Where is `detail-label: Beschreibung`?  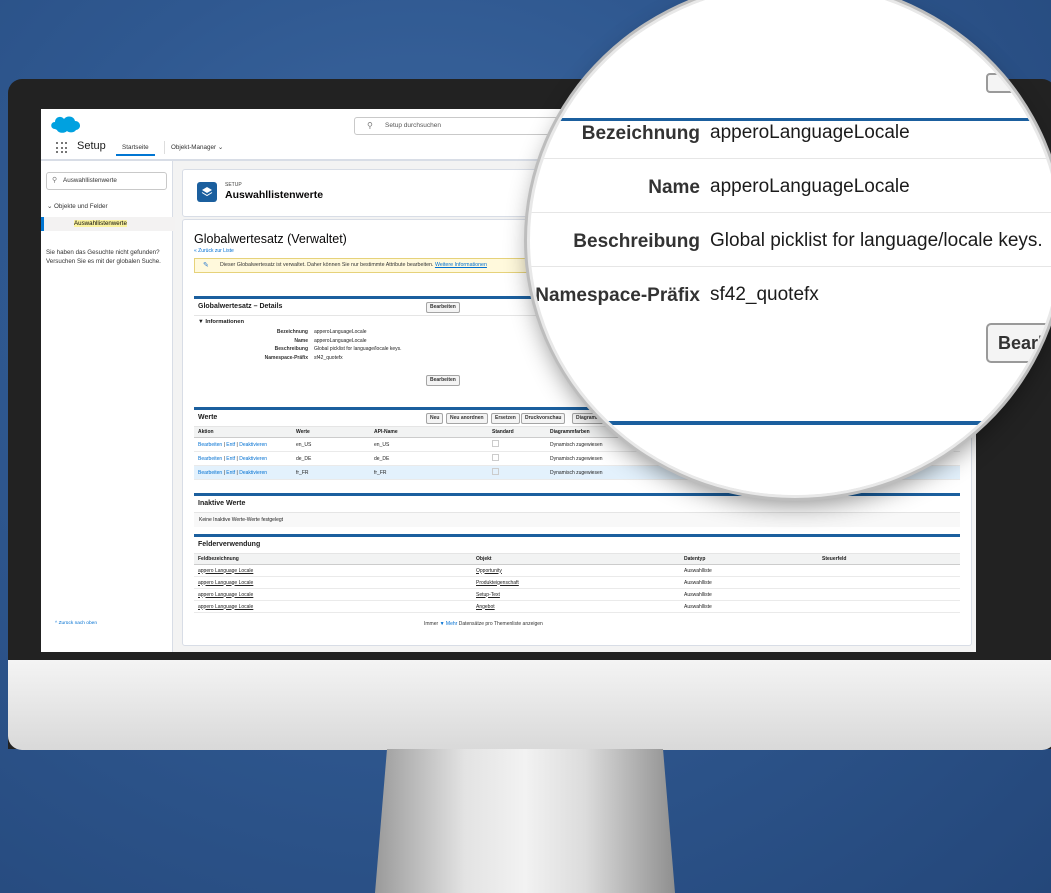 detail-label: Beschreibung is located at coordinates (291, 349).